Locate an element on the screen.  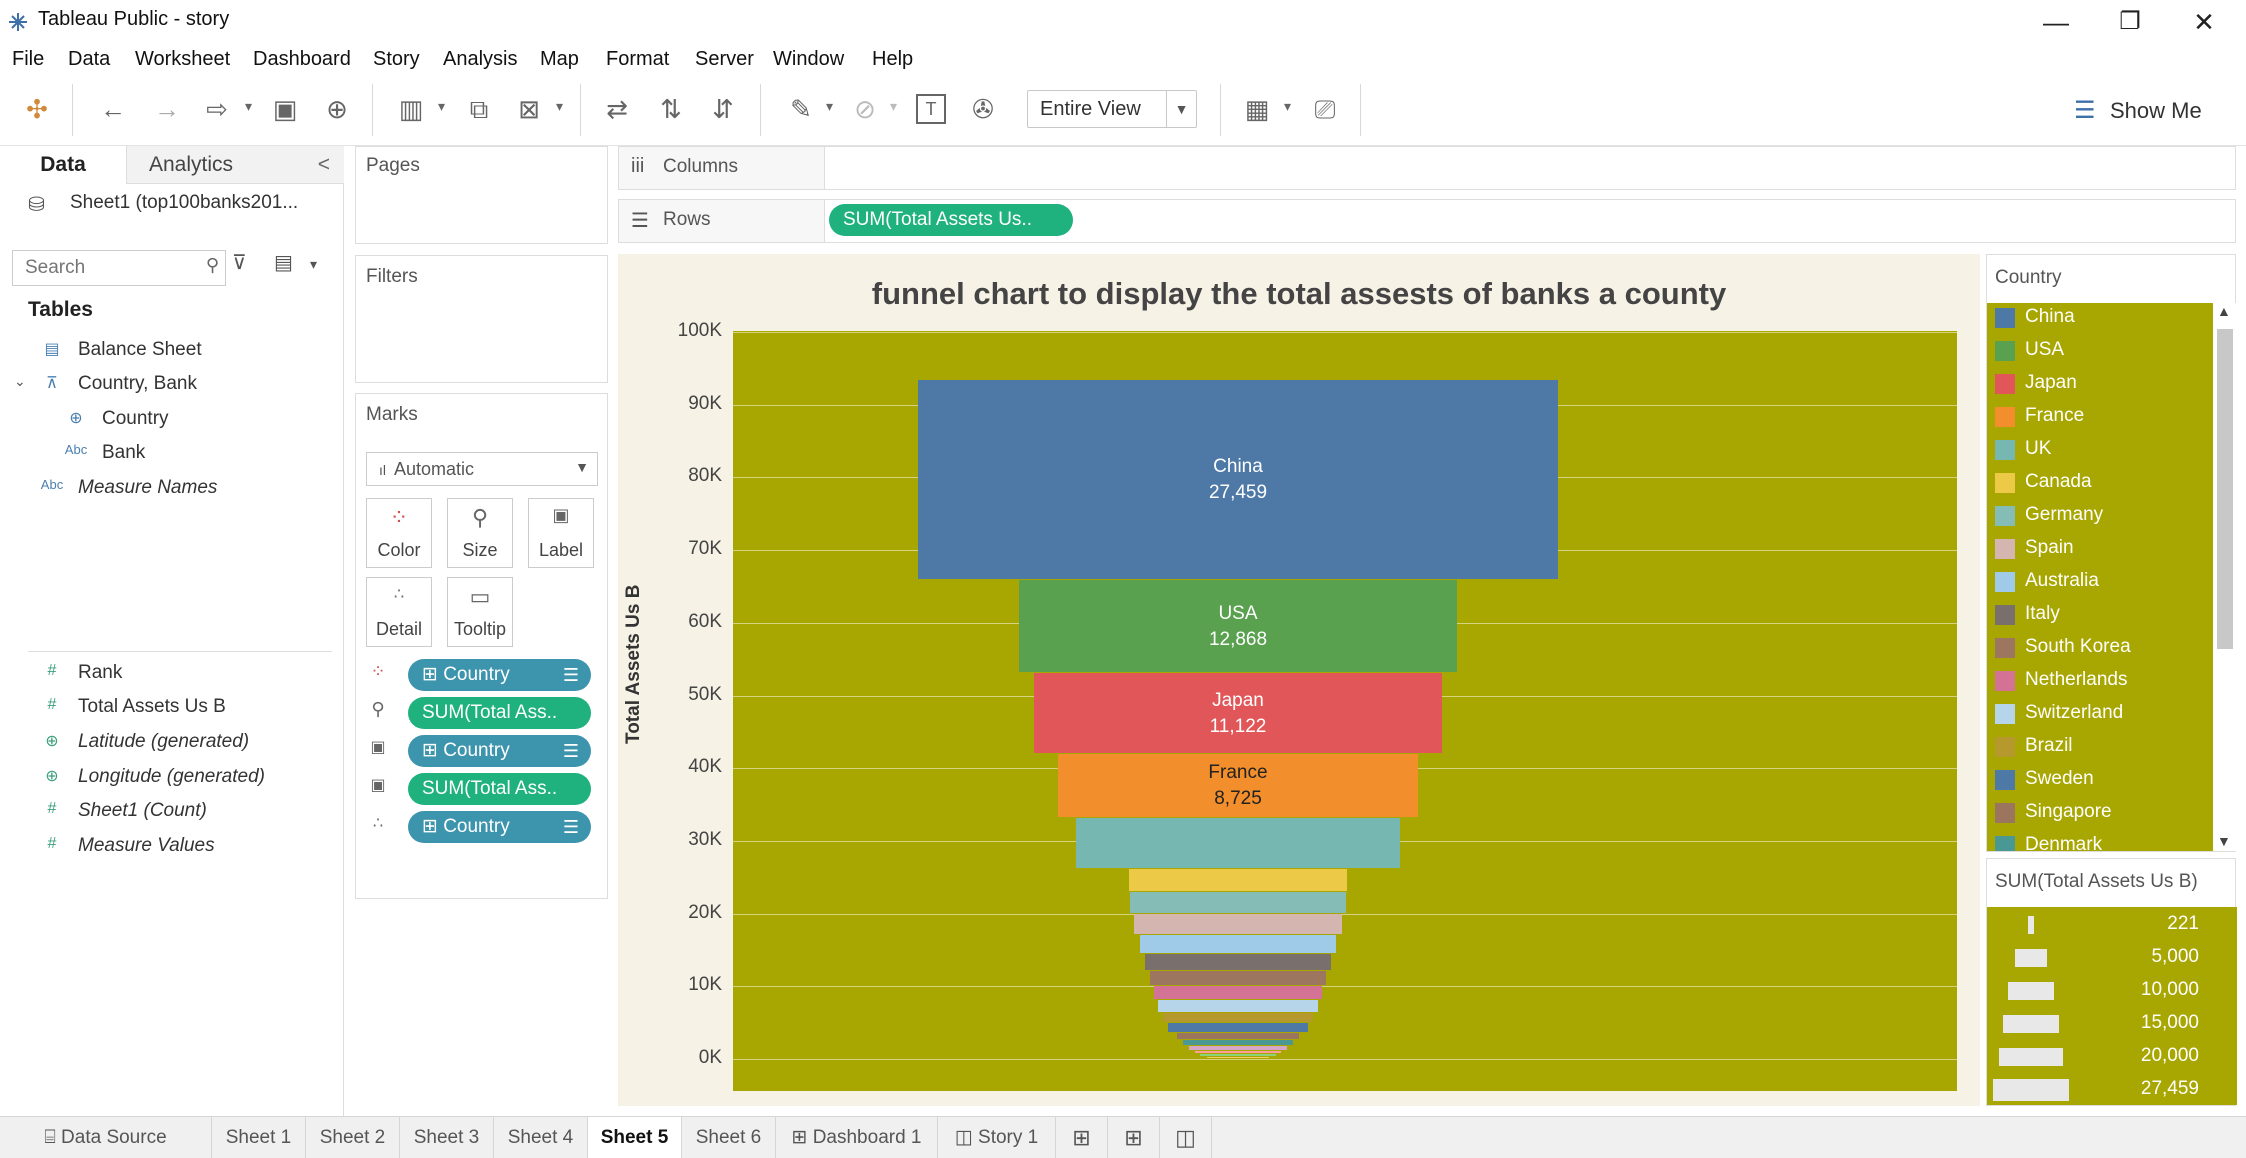
menu-window: Window is located at coordinates (808, 59).